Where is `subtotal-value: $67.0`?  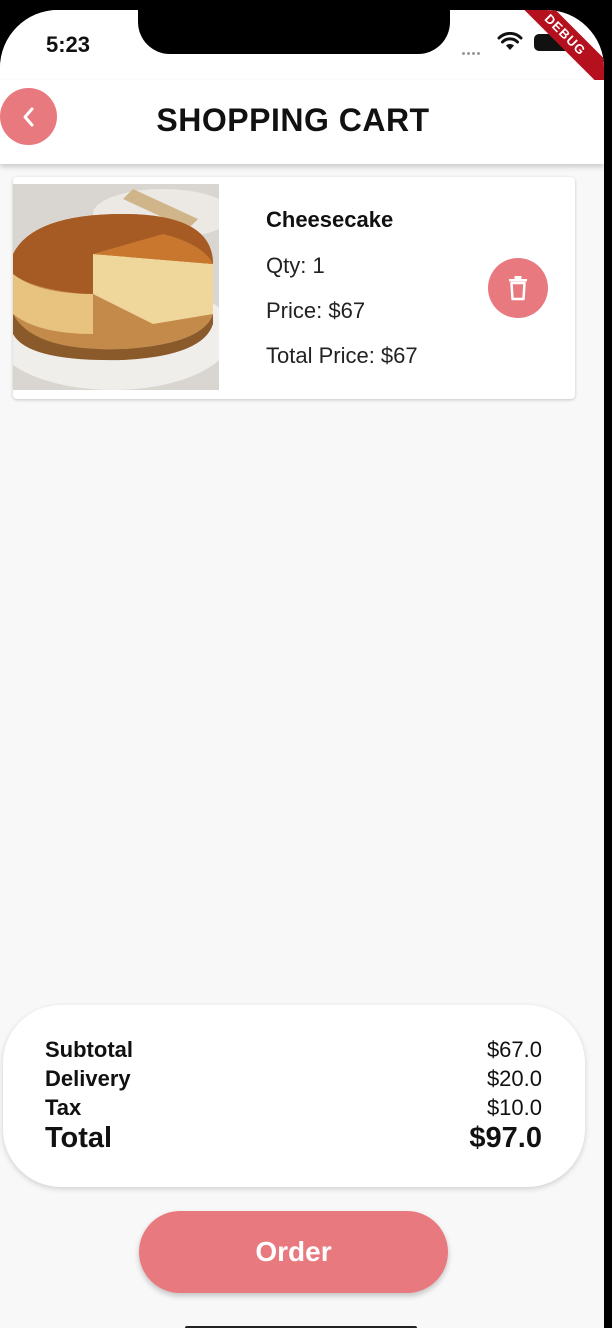 subtotal-value: $67.0 is located at coordinates (514, 1049).